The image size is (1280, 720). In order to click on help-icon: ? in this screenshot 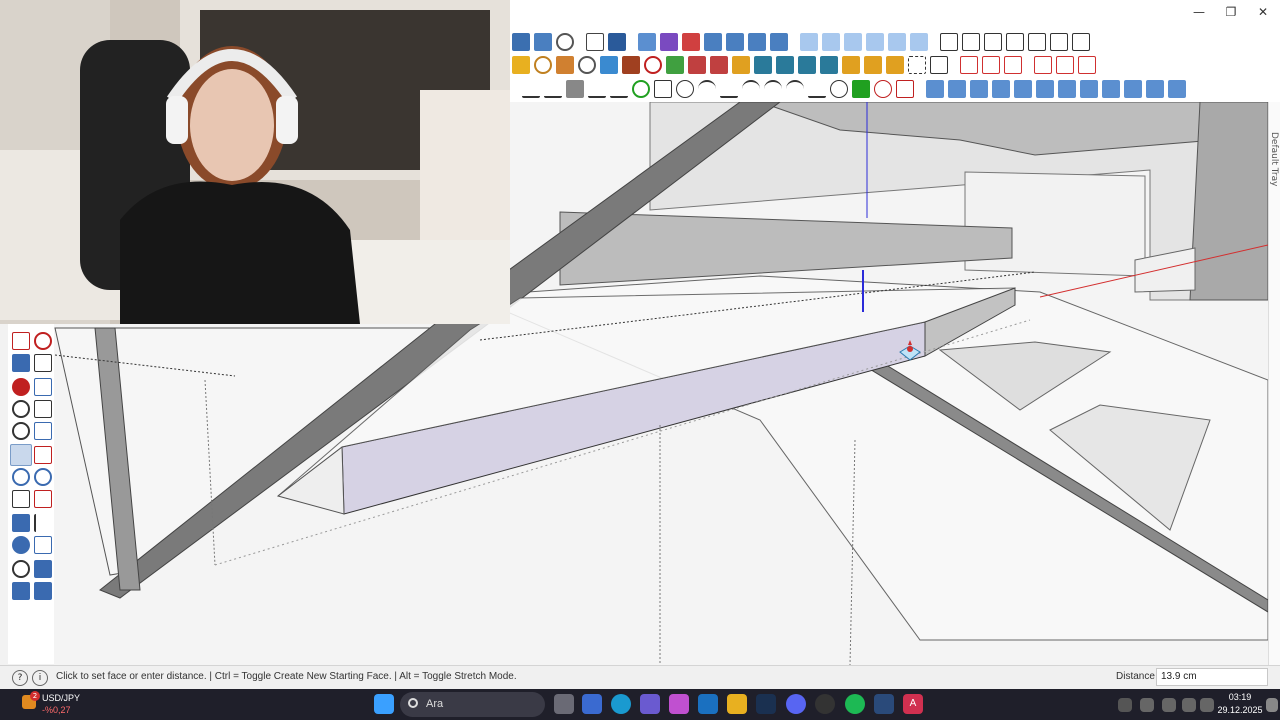, I will do `click(20, 678)`.